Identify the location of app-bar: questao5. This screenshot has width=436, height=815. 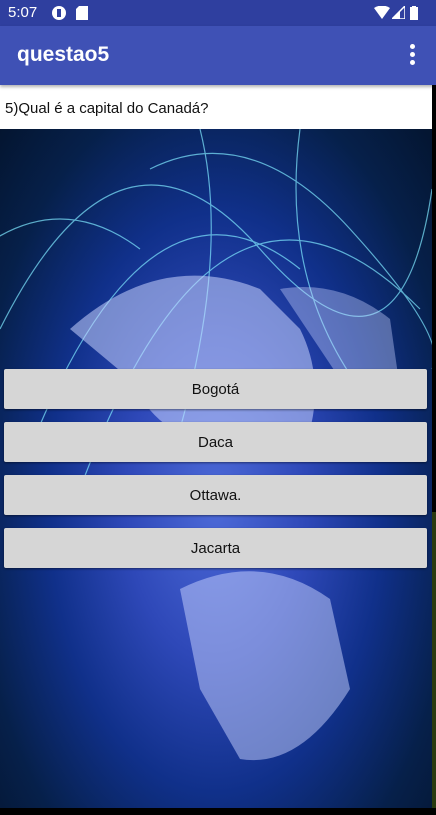
(218, 55).